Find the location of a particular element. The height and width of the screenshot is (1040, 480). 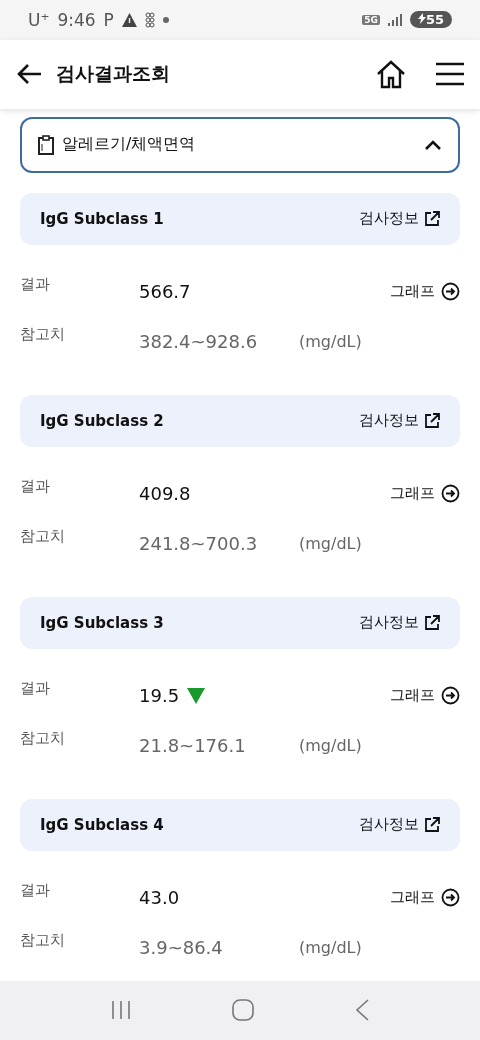

bolt-icon is located at coordinates (421, 19).